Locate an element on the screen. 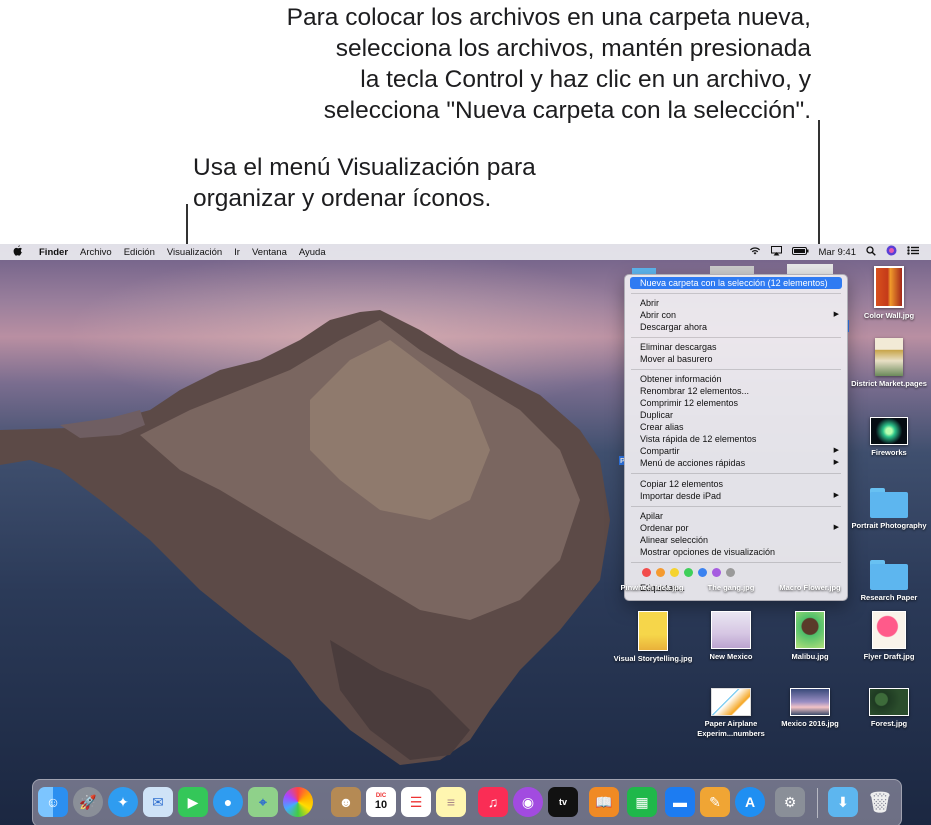 This screenshot has height=825, width=931. icon-label: The gang.jpg is located at coordinates (731, 587).